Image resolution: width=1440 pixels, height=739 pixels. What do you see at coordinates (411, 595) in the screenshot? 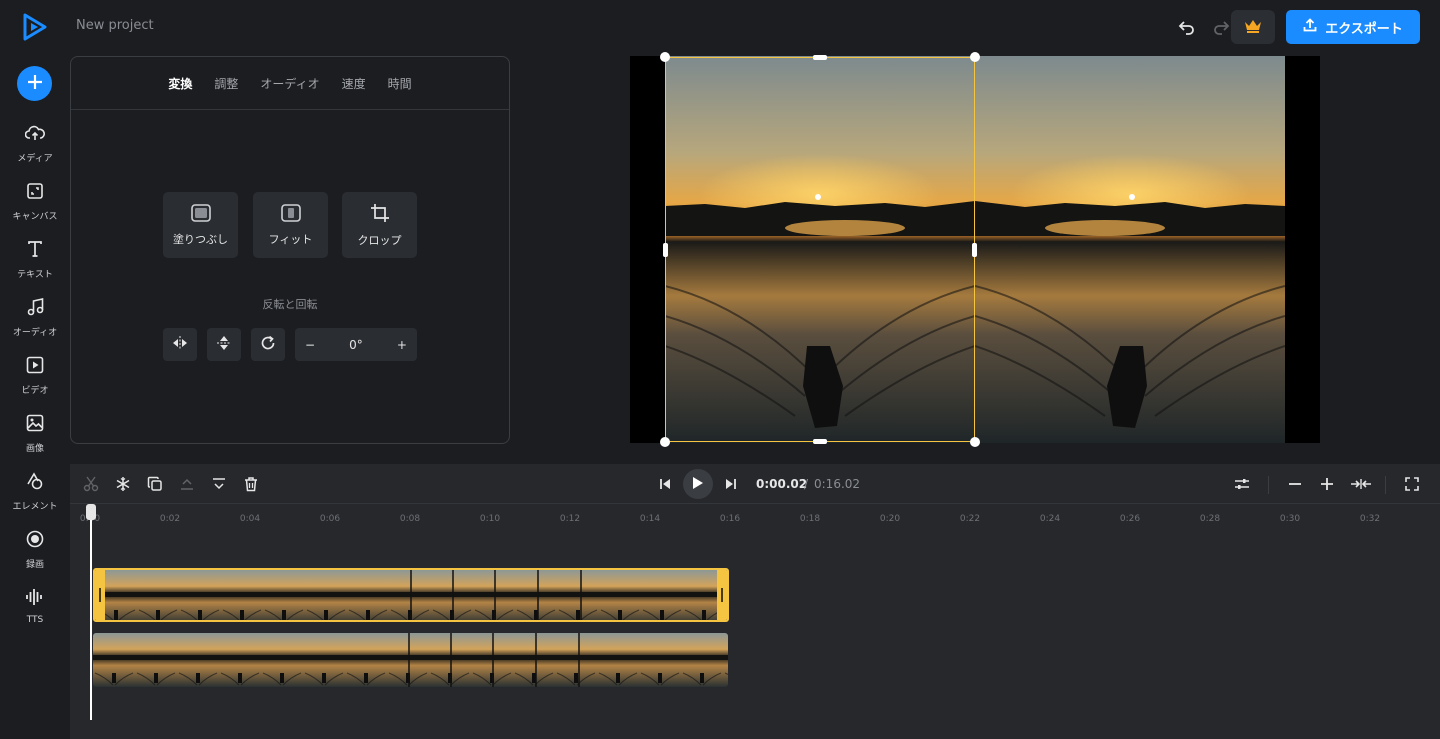
I see `video-clip-selected` at bounding box center [411, 595].